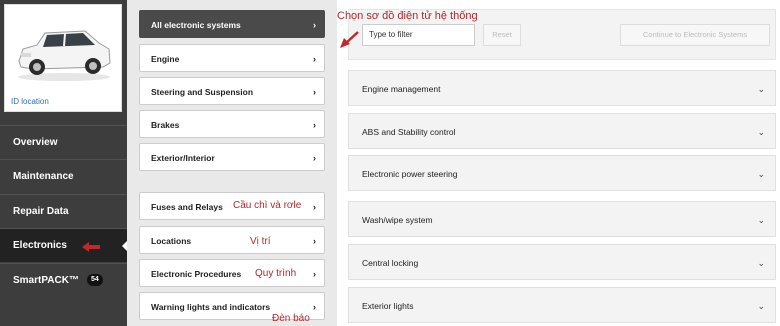 Image resolution: width=780 pixels, height=326 pixels. I want to click on vehicle-card: ID location, so click(63, 58).